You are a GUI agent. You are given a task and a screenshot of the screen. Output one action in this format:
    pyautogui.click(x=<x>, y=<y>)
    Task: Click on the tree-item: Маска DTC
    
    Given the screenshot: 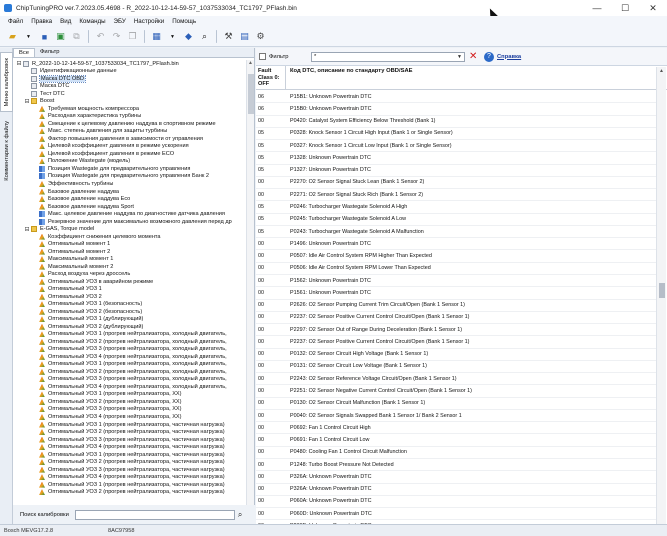 What is the action you would take?
    pyautogui.click(x=129, y=87)
    